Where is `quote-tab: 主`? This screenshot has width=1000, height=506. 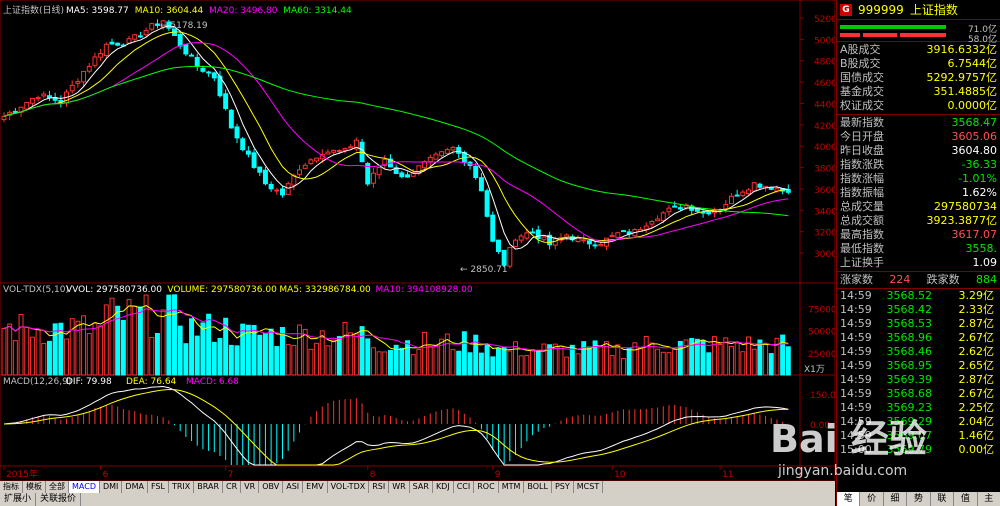 quote-tab: 主 is located at coordinates (989, 499).